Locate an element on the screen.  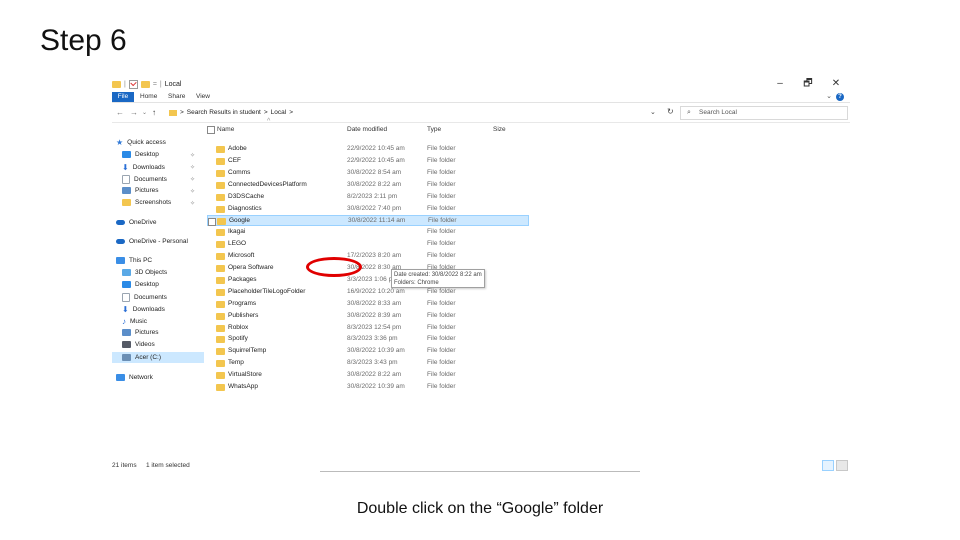
table-row: Temp 8/3/2023 3:43 pm File folder is located at coordinates (368, 363).